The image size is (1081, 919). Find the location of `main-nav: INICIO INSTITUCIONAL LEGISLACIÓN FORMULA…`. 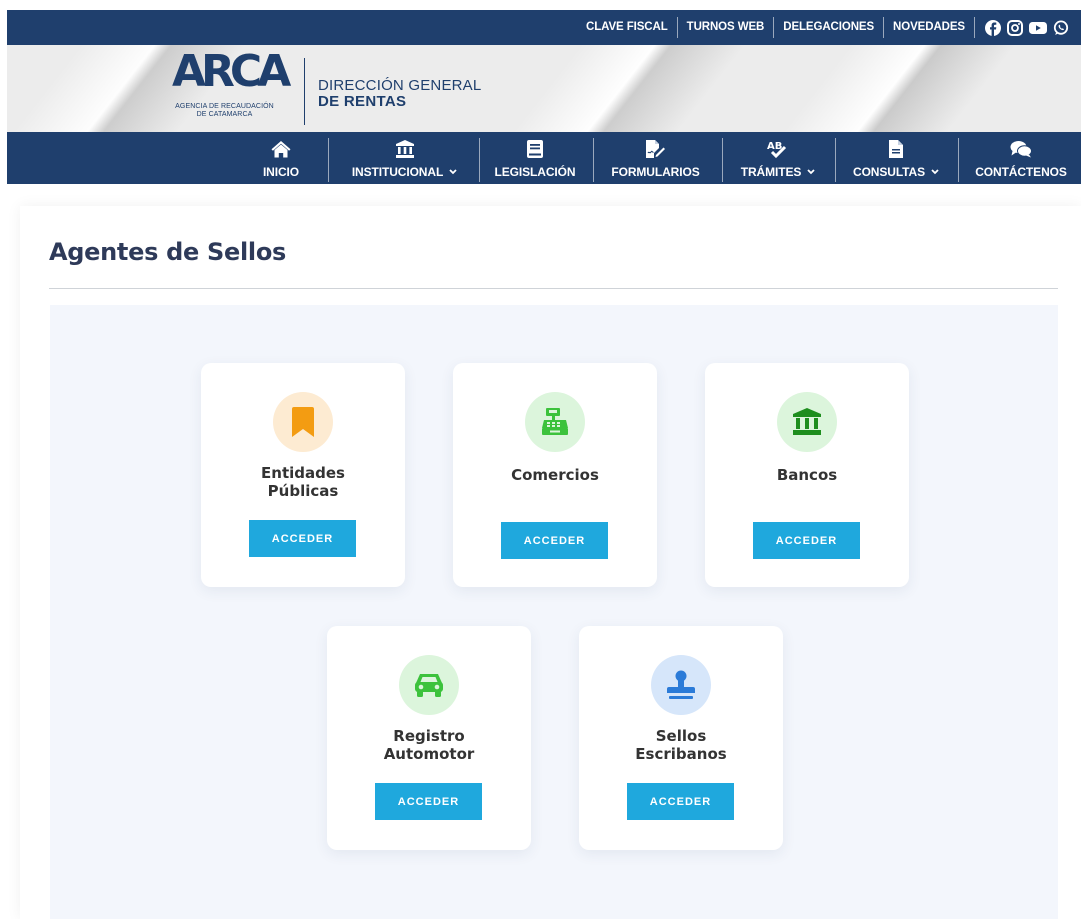

main-nav: INICIO INSTITUCIONAL LEGISLACIÓN FORMULA… is located at coordinates (544, 158).